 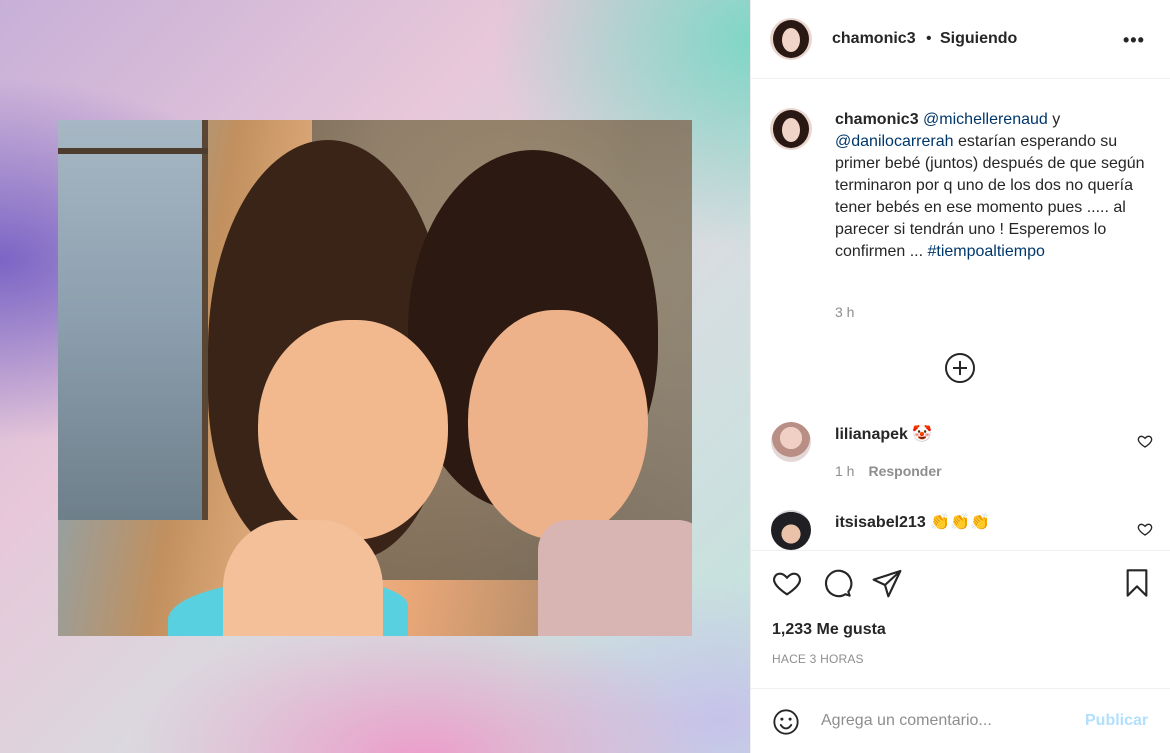 I want to click on comment-username: itsisabel213, so click(x=880, y=522).